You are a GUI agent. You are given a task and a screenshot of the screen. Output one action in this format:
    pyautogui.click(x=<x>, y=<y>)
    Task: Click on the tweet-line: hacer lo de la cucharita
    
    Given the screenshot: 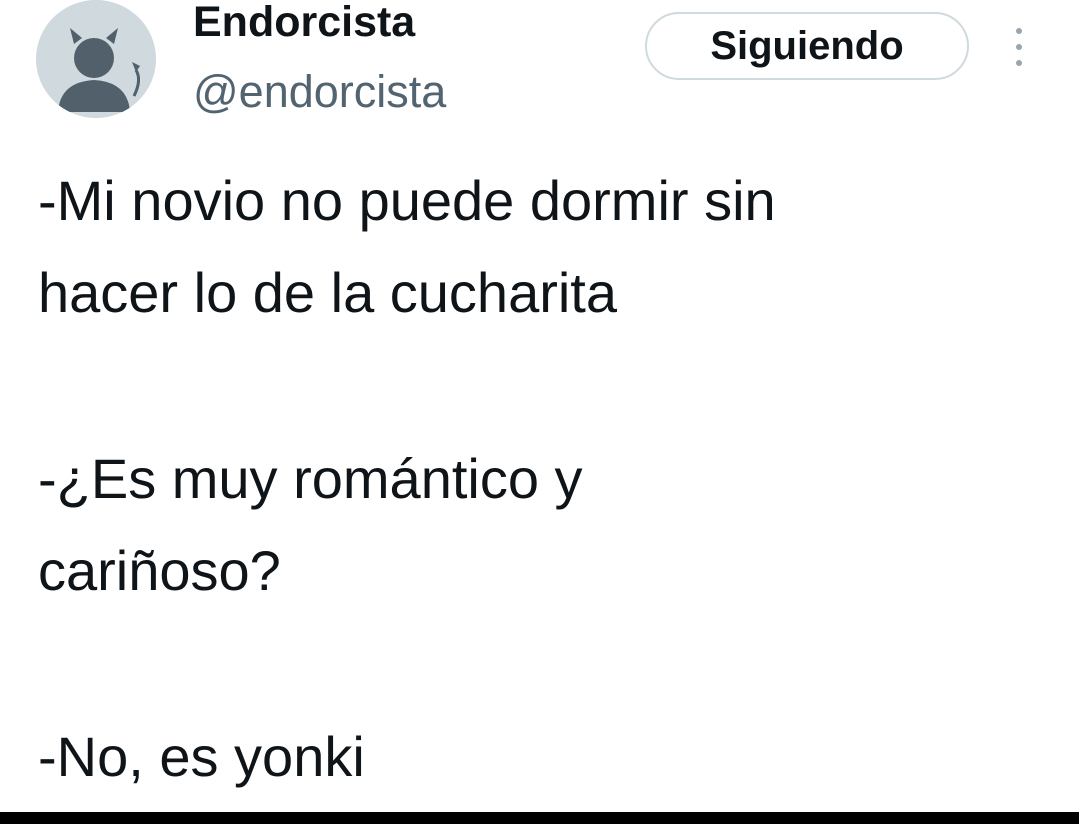 What is the action you would take?
    pyautogui.click(x=328, y=292)
    